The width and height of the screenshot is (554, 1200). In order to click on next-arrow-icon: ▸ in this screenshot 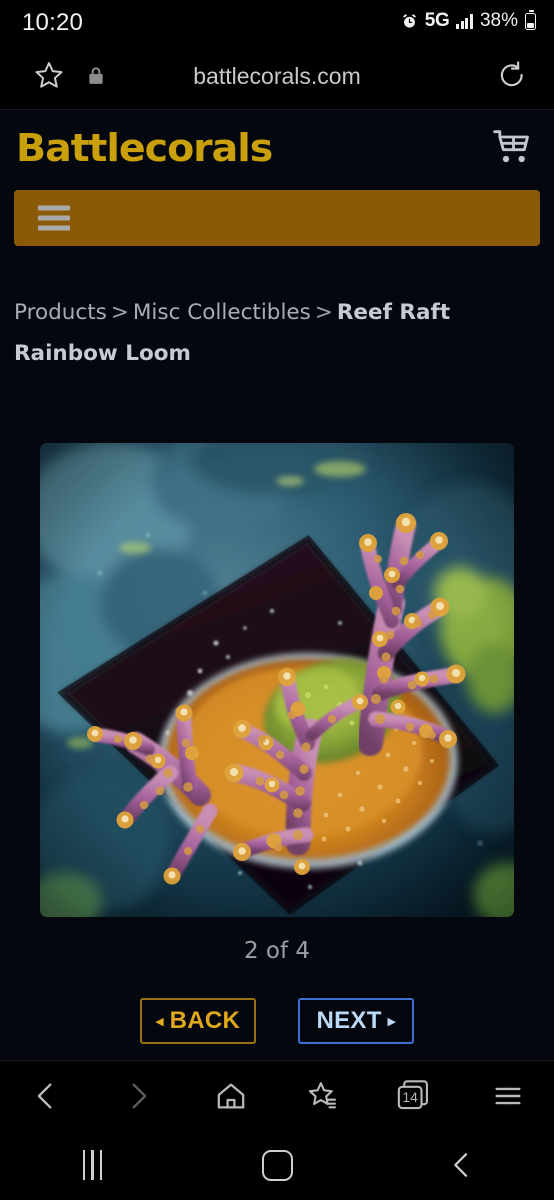, I will do `click(391, 1021)`.